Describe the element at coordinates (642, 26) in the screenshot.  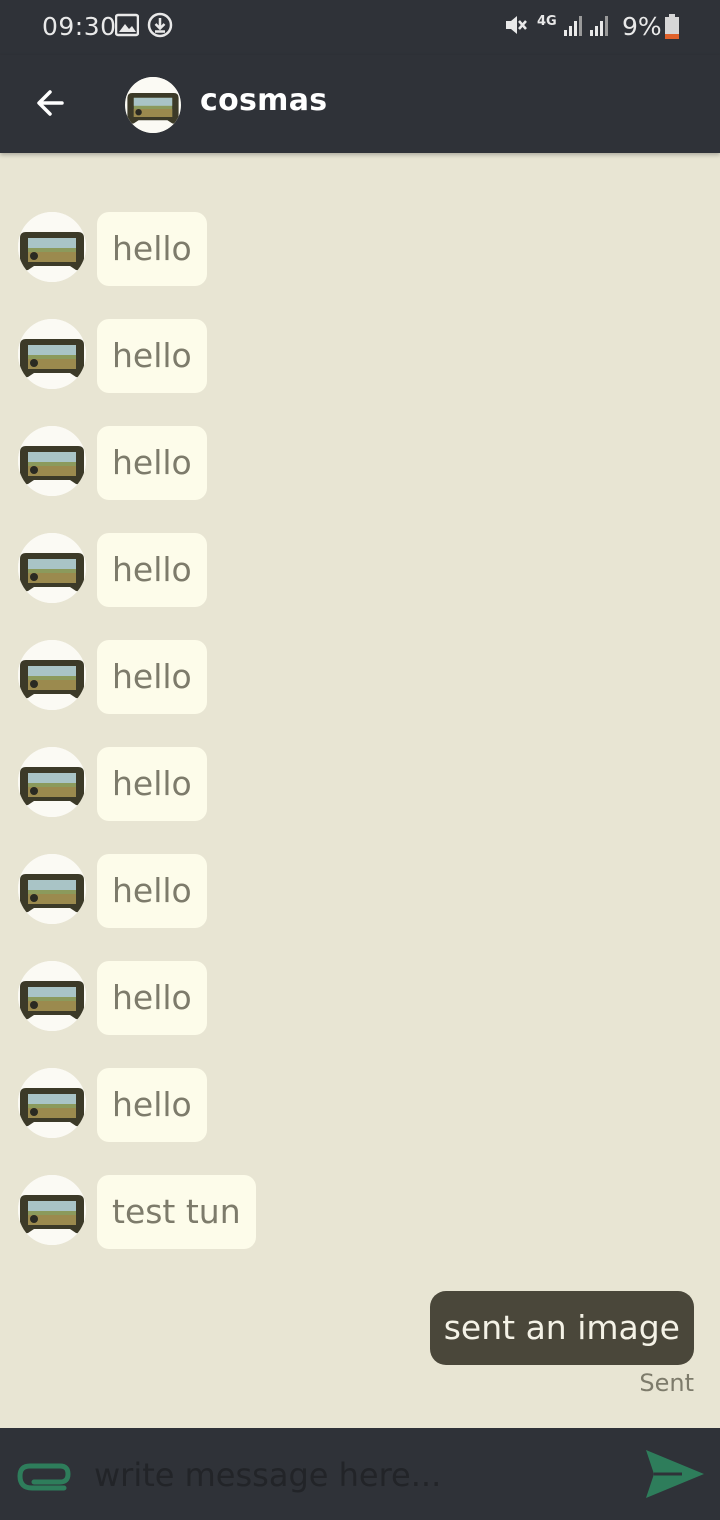
I see `battery-percent: 9%` at that location.